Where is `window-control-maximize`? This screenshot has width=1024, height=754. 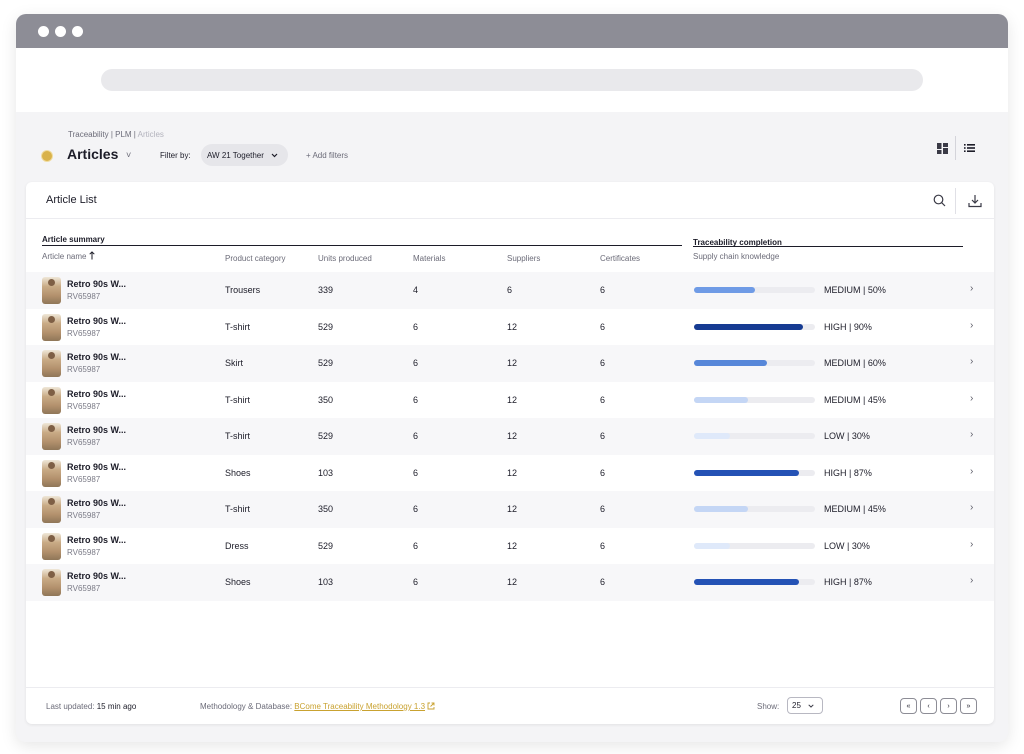
window-control-maximize is located at coordinates (77, 31).